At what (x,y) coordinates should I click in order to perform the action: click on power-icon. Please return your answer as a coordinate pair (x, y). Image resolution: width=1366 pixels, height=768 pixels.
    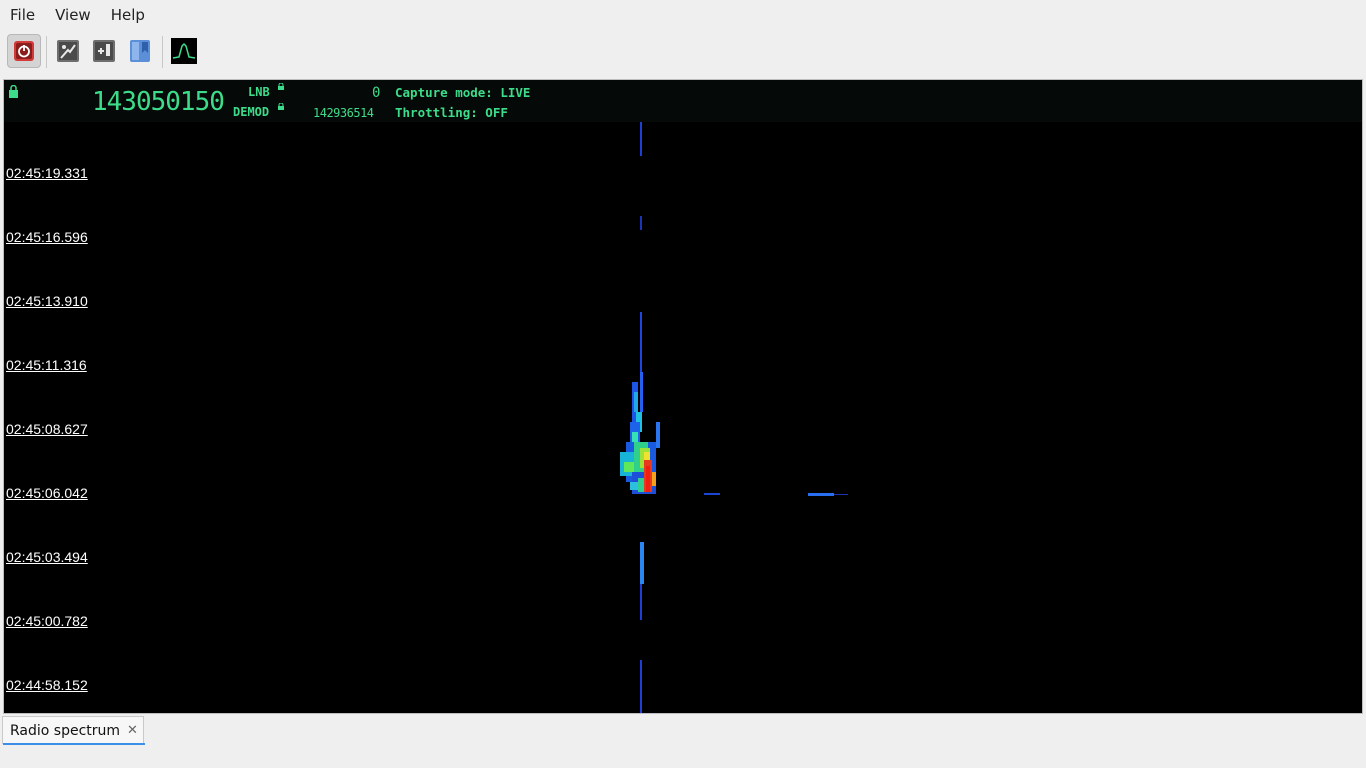
    Looking at the image, I should click on (24, 51).